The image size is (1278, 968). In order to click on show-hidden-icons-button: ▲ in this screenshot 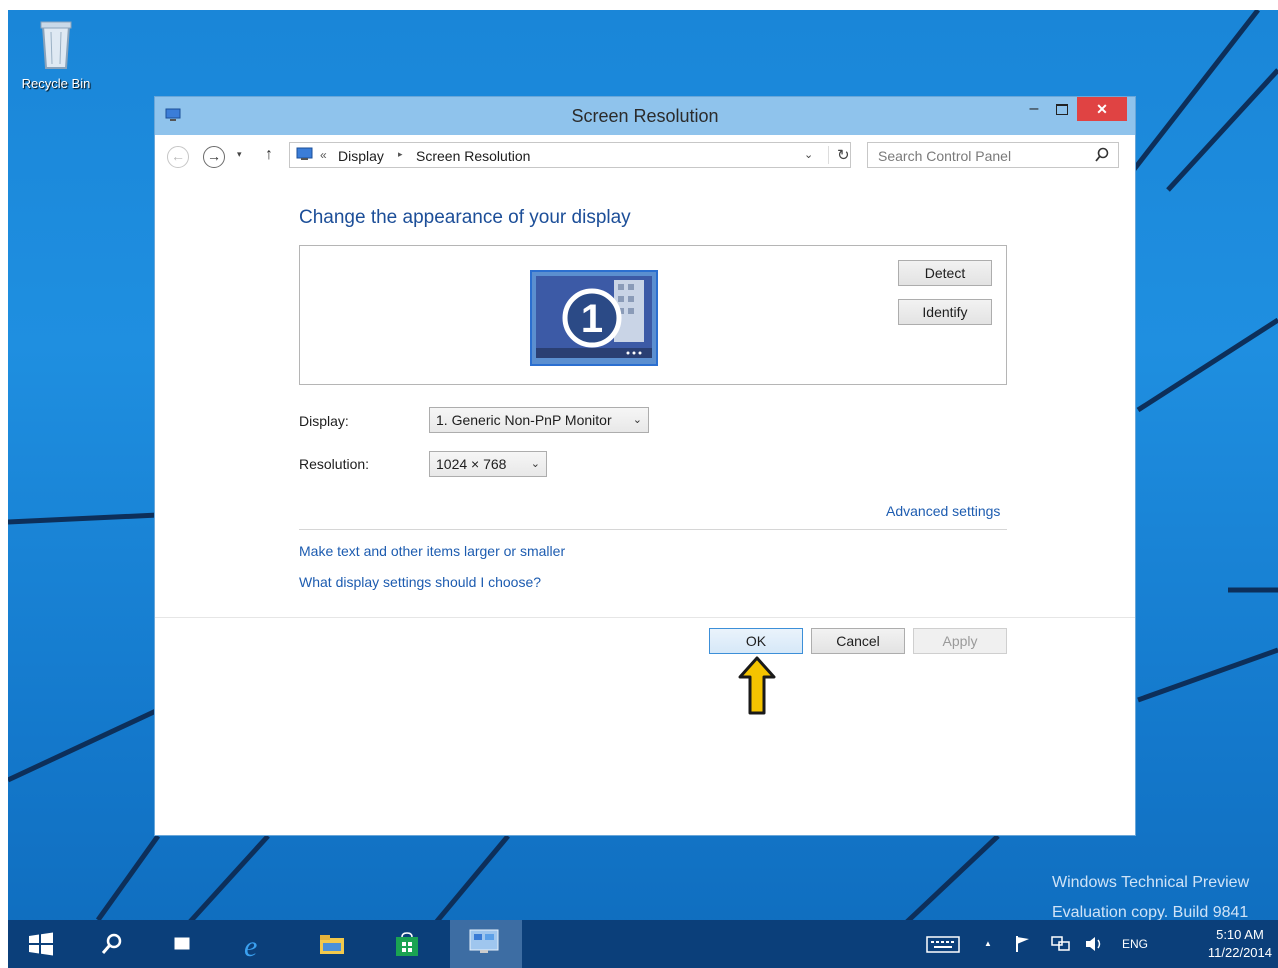, I will do `click(988, 943)`.